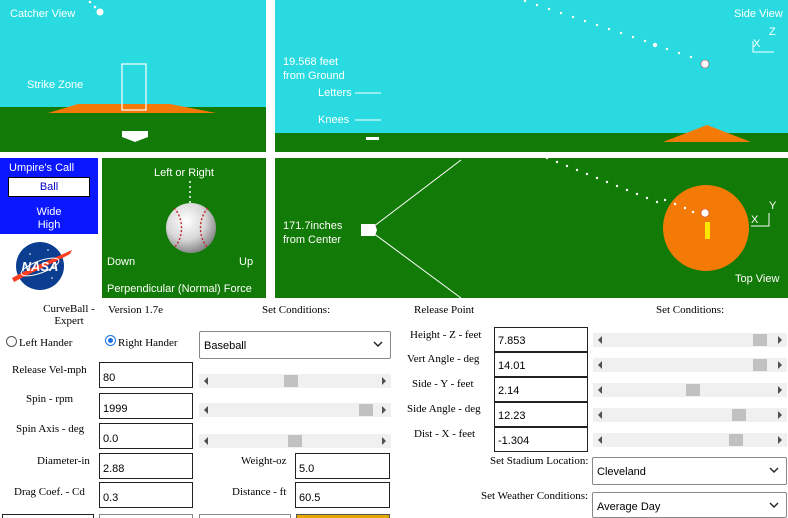 Image resolution: width=788 pixels, height=518 pixels. What do you see at coordinates (49, 370) in the screenshot?
I see `release-vel-label: Release Vel-mph` at bounding box center [49, 370].